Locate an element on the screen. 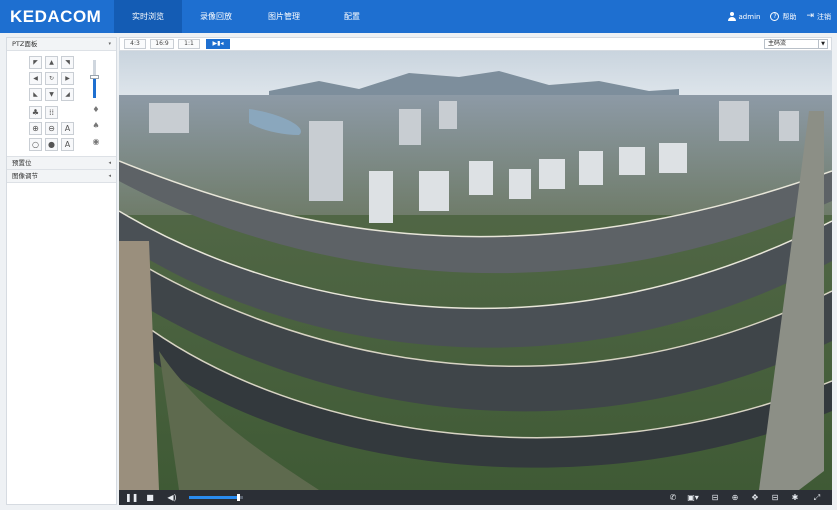 This screenshot has width=837, height=510. user-menu: admin is located at coordinates (744, 16).